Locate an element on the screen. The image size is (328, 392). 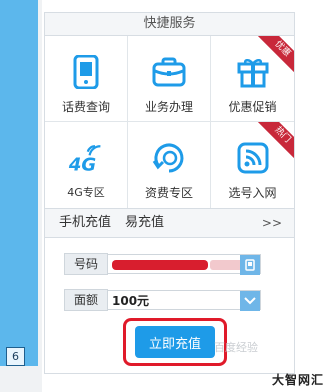
service-business: 业务办理 is located at coordinates (169, 79).